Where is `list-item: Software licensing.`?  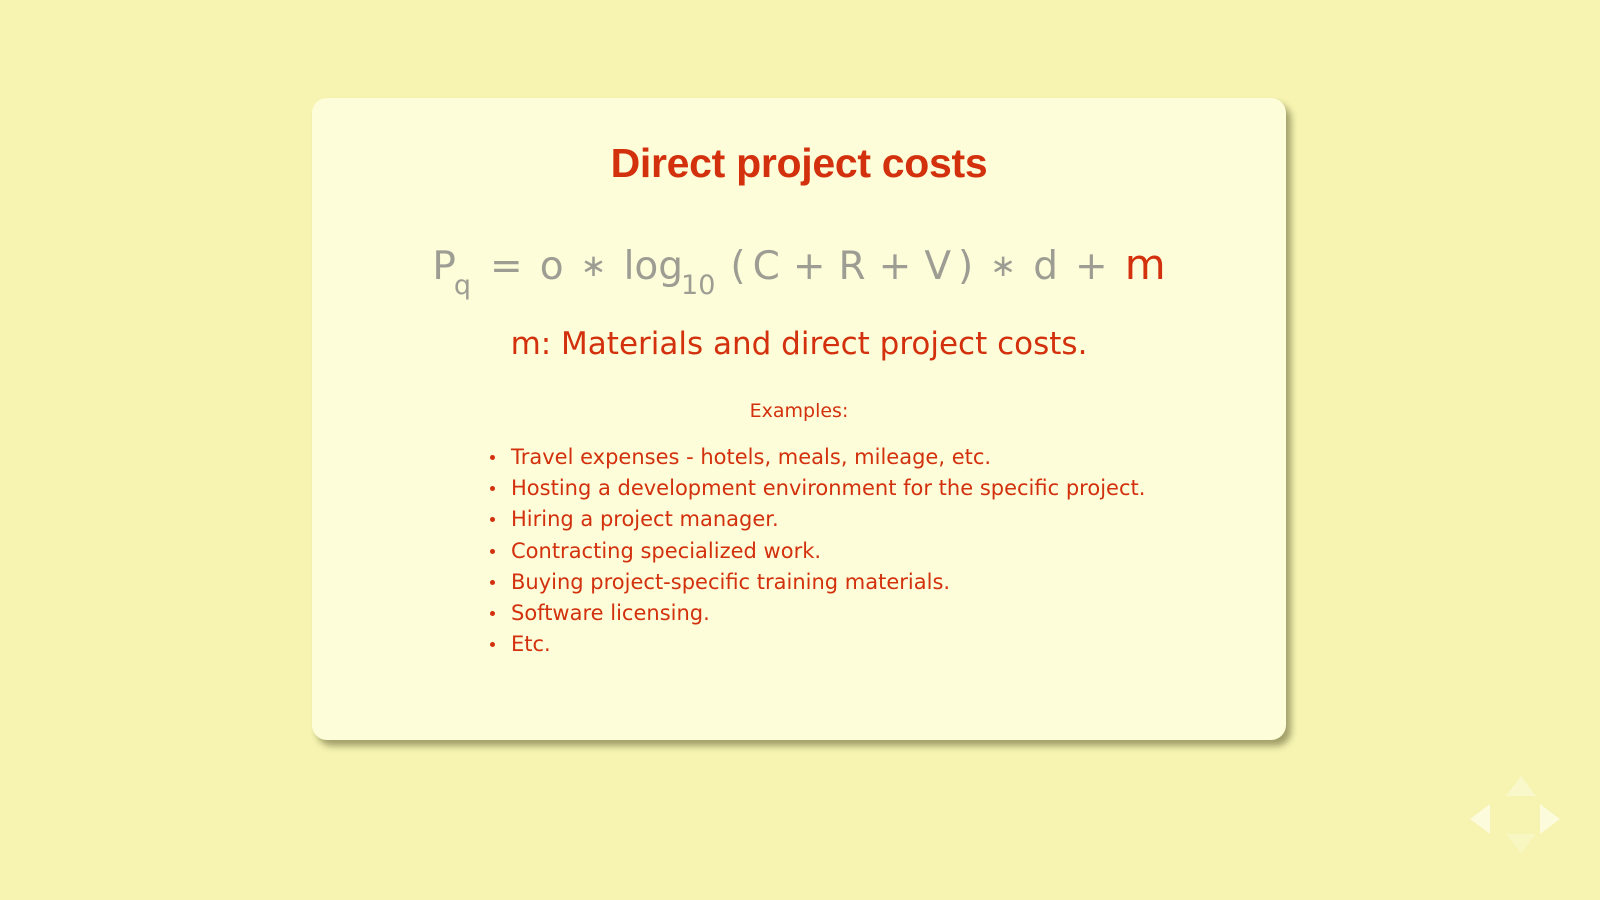
list-item: Software licensing. is located at coordinates (812, 613).